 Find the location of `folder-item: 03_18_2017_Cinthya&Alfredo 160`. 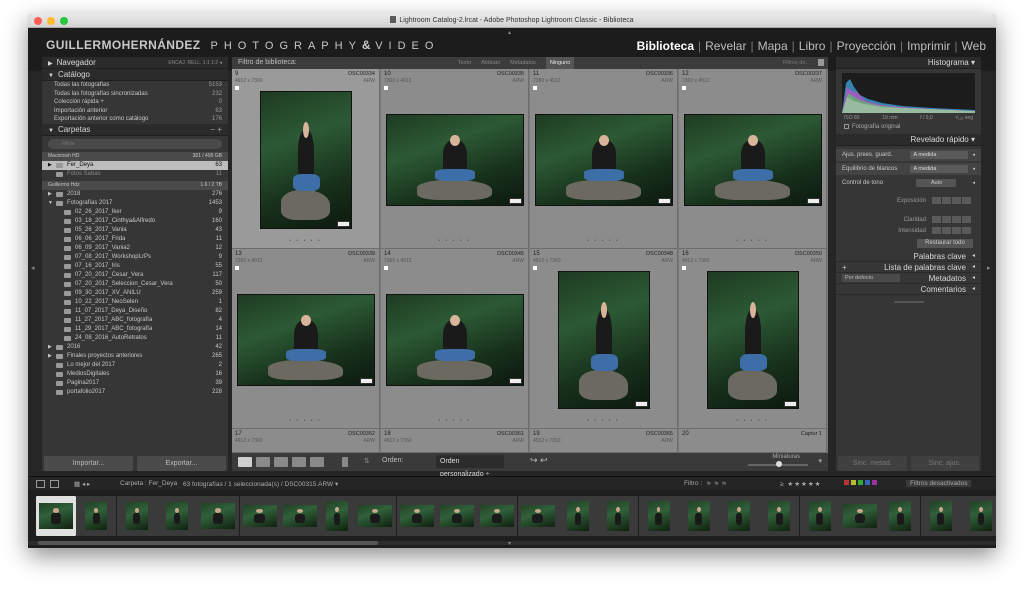

folder-item: 03_18_2017_Cinthya&Alfredo 160 is located at coordinates (135, 221).